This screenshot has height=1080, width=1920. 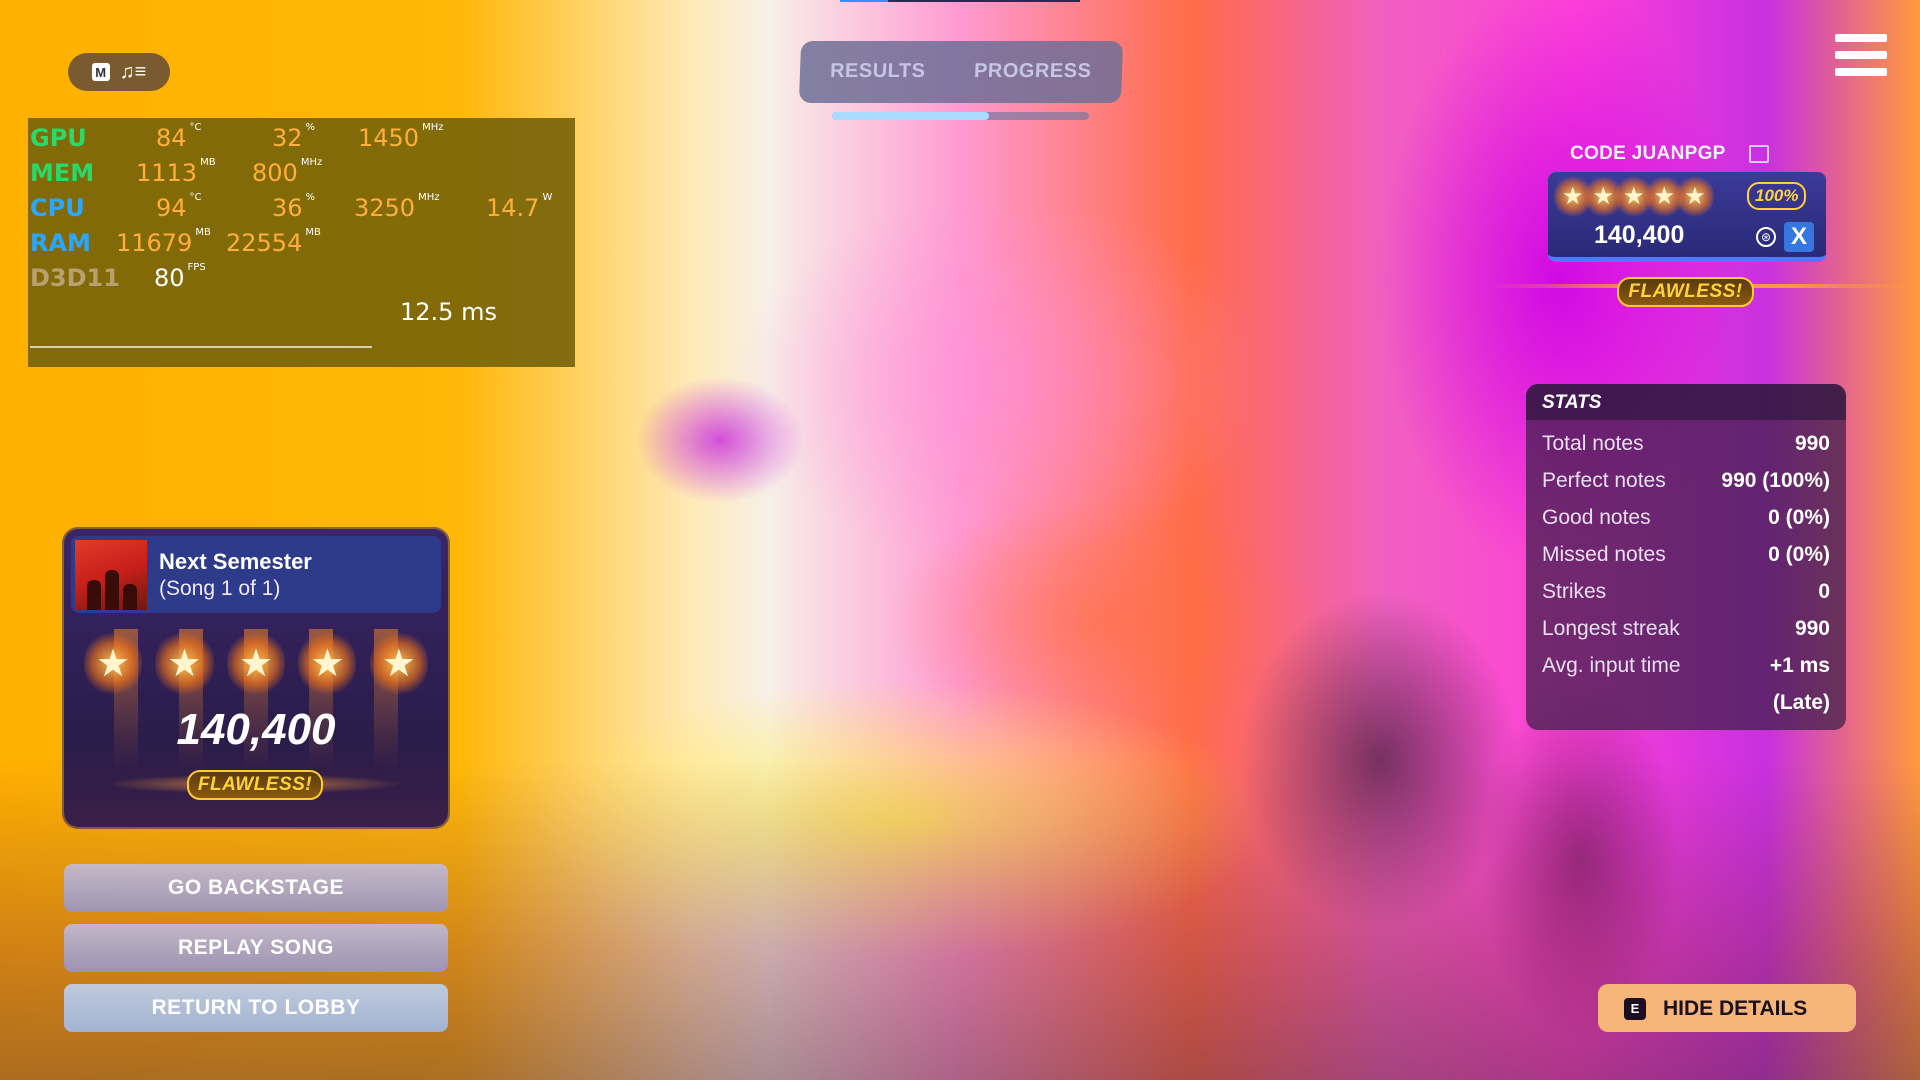 What do you see at coordinates (1766, 237) in the screenshot?
I see `playstation-icon: ⊛` at bounding box center [1766, 237].